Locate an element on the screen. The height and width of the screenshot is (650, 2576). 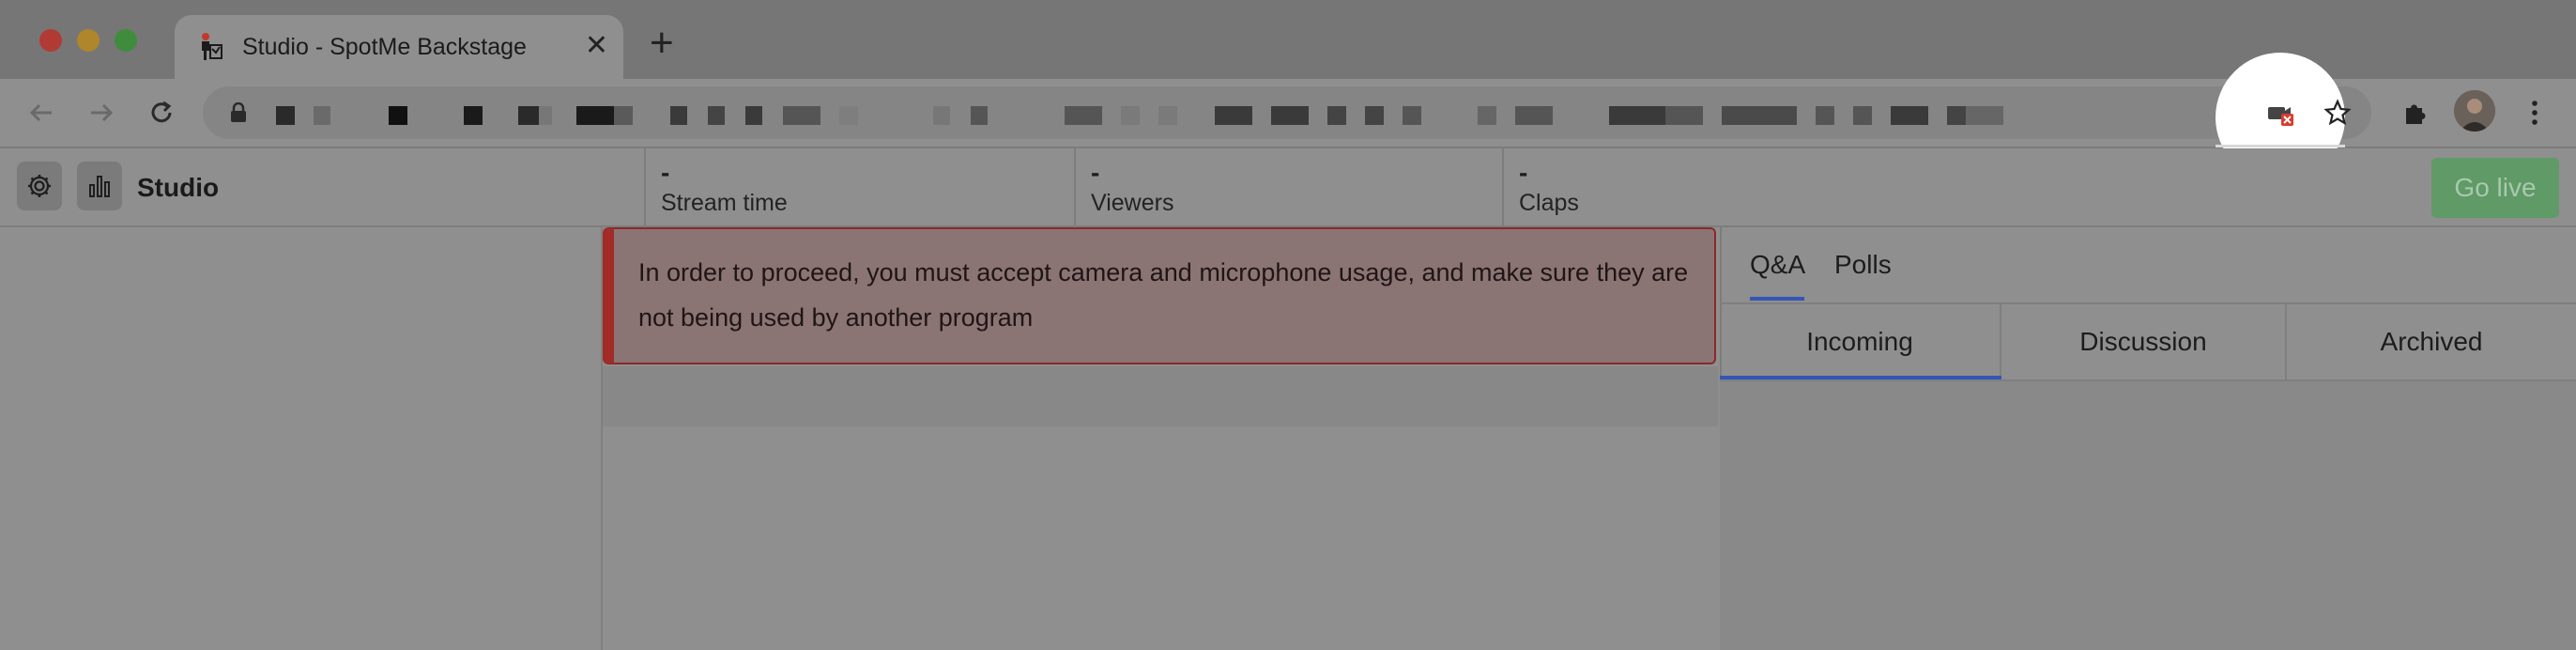
settings-button is located at coordinates (40, 186).